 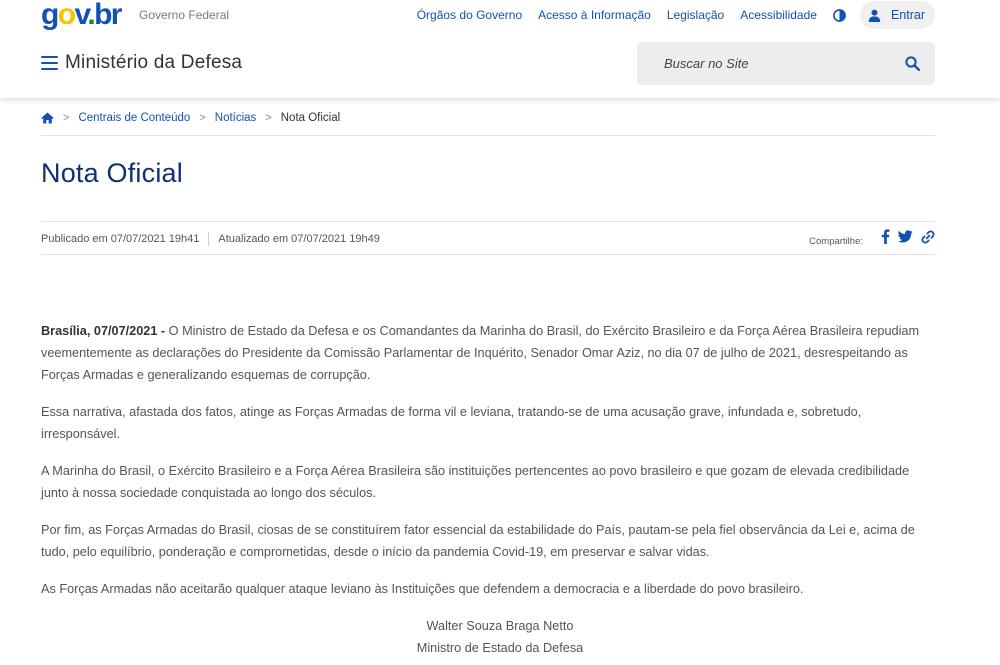 I want to click on govbr-logo: gov.br, so click(x=81, y=15).